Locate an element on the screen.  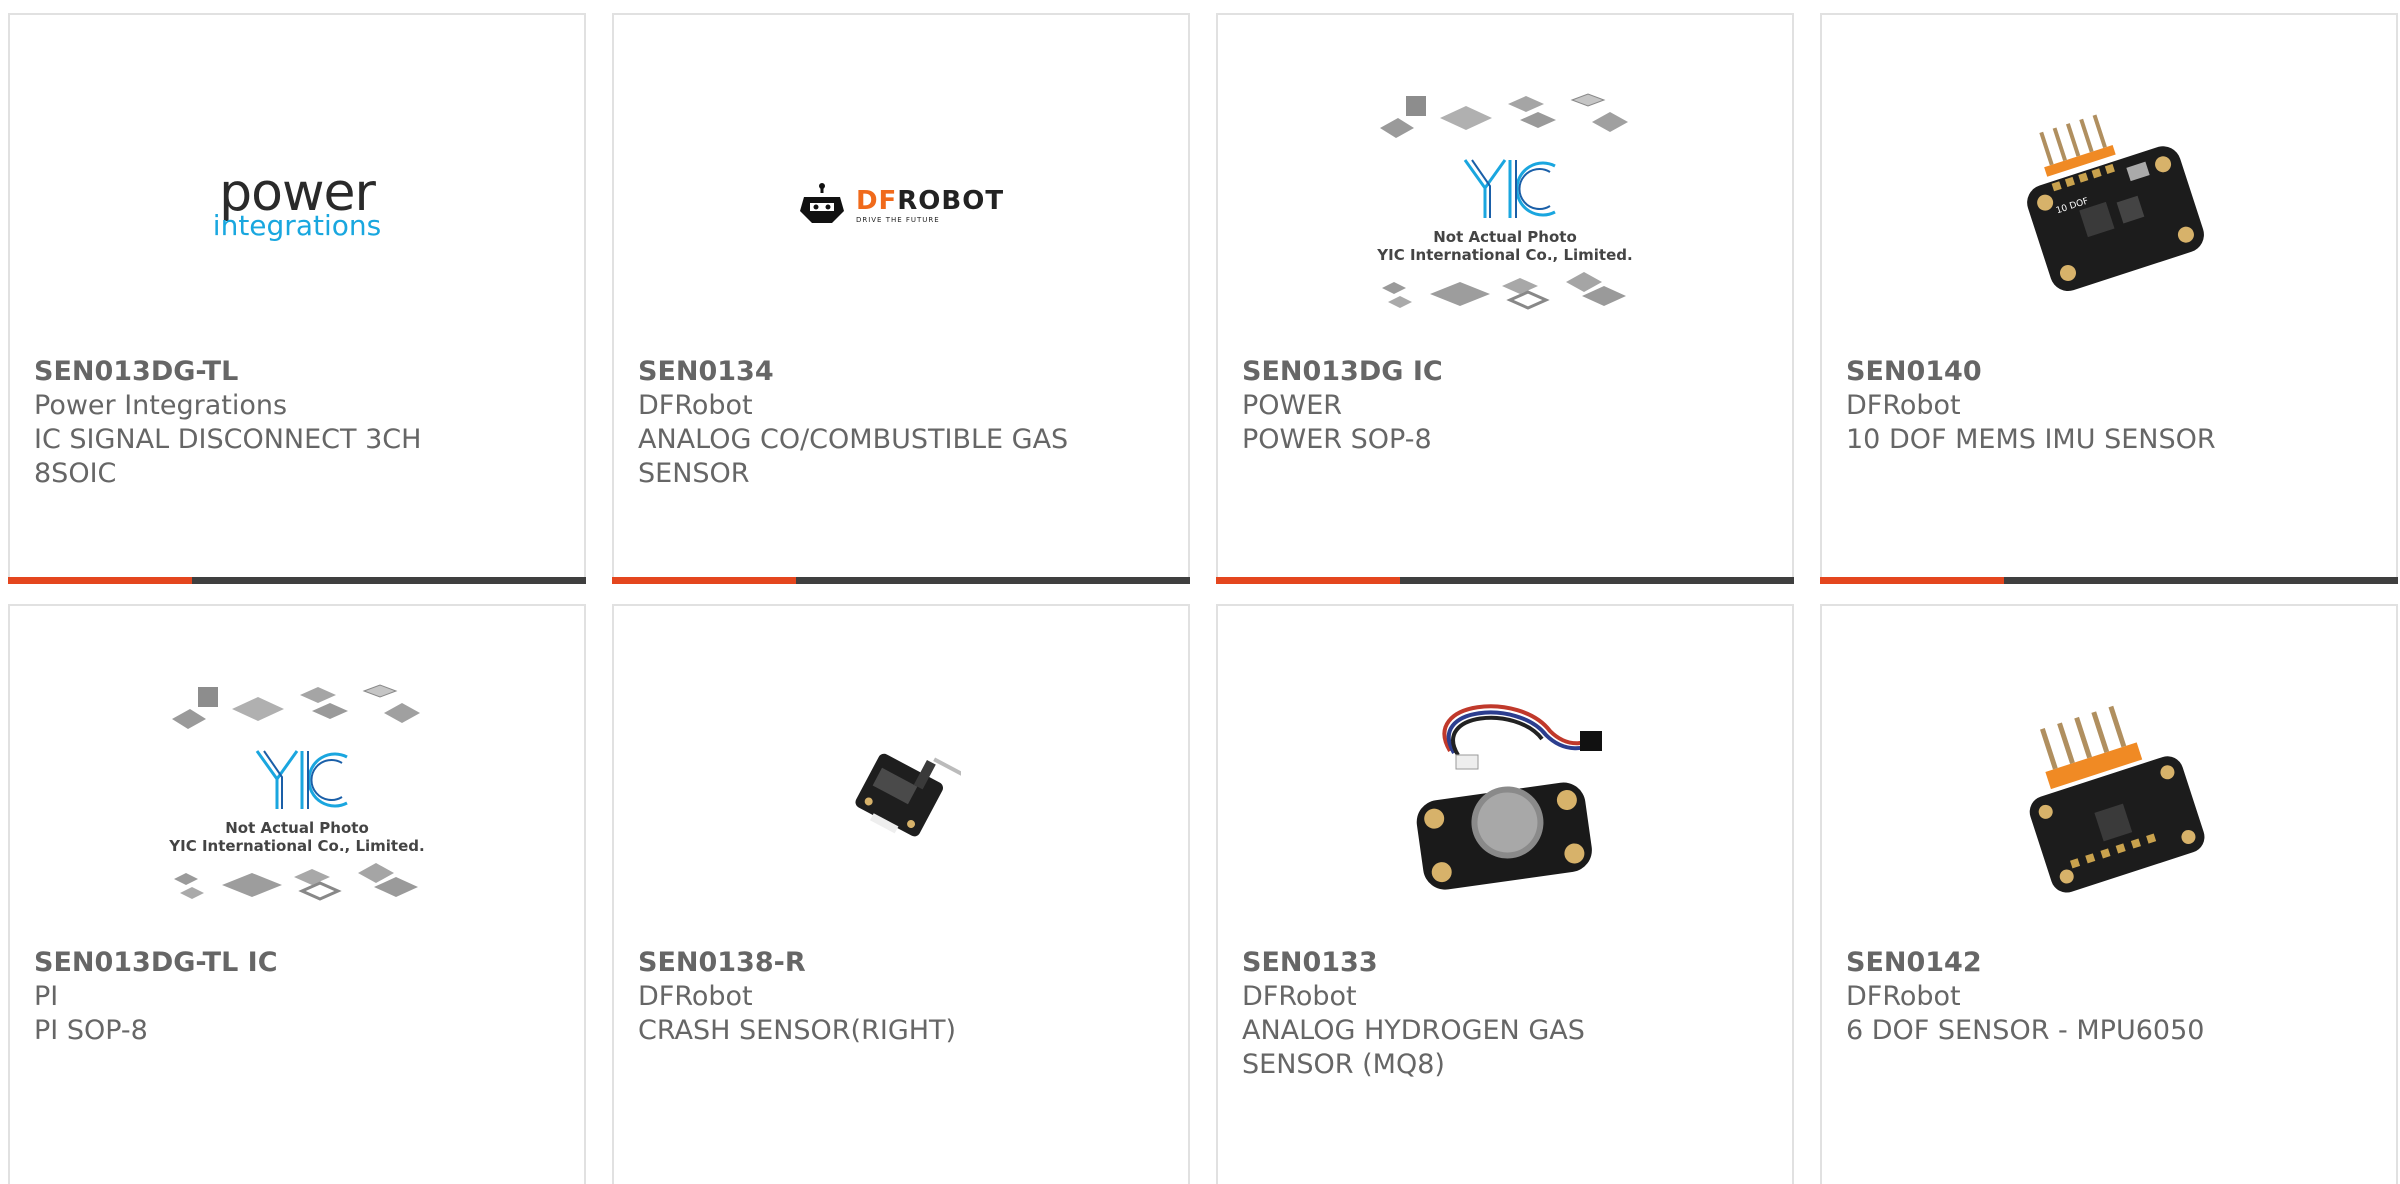
product-info: SEN0142 DFRobot 6 DOF SENSOR - MPU6050 is located at coordinates (2109, 997).